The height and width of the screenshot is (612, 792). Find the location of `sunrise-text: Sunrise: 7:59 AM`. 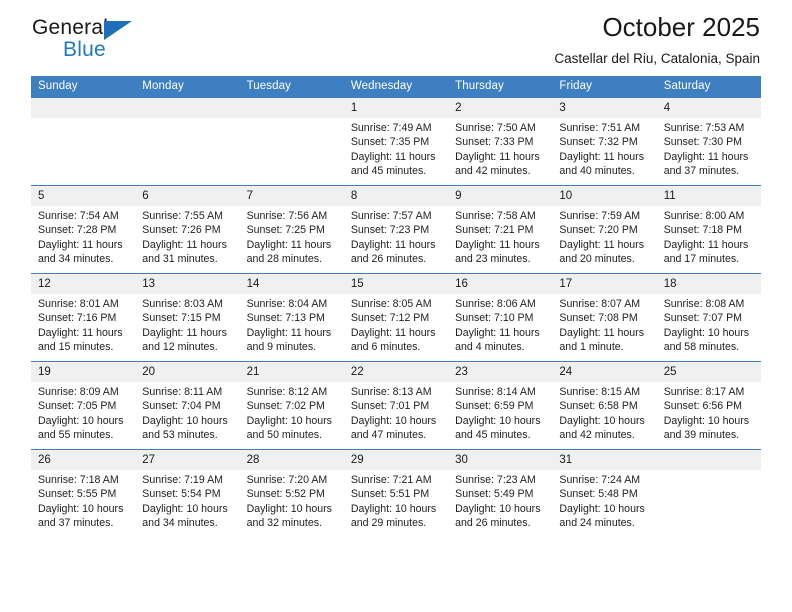

sunrise-text: Sunrise: 7:59 AM is located at coordinates (600, 216).